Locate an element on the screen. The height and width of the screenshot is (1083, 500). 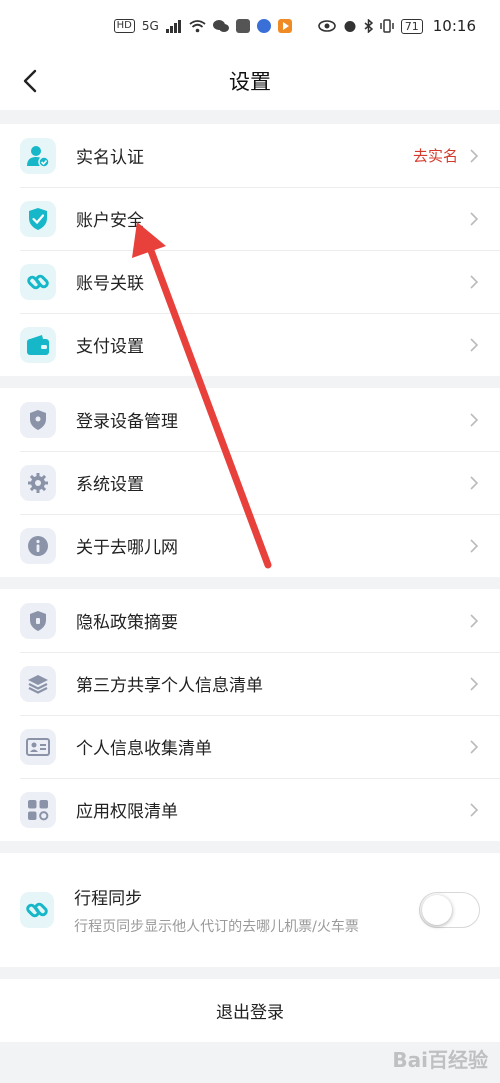
row-label: 系统设置 is located at coordinates (110, 485).